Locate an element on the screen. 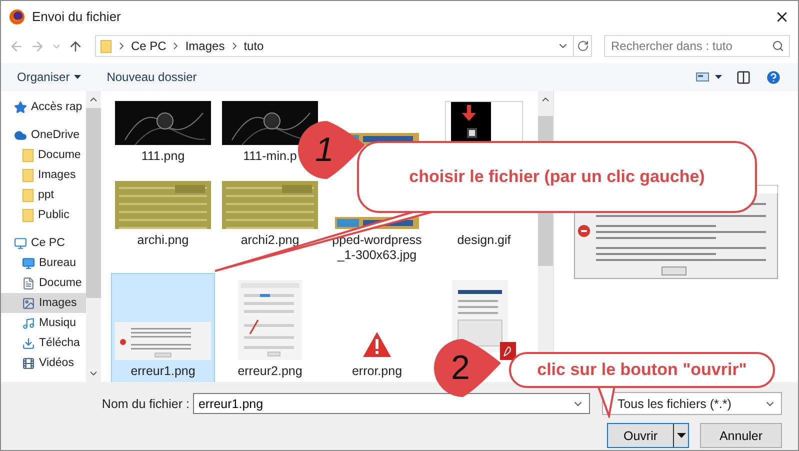 The width and height of the screenshot is (799, 451). refresh-icon is located at coordinates (582, 46).